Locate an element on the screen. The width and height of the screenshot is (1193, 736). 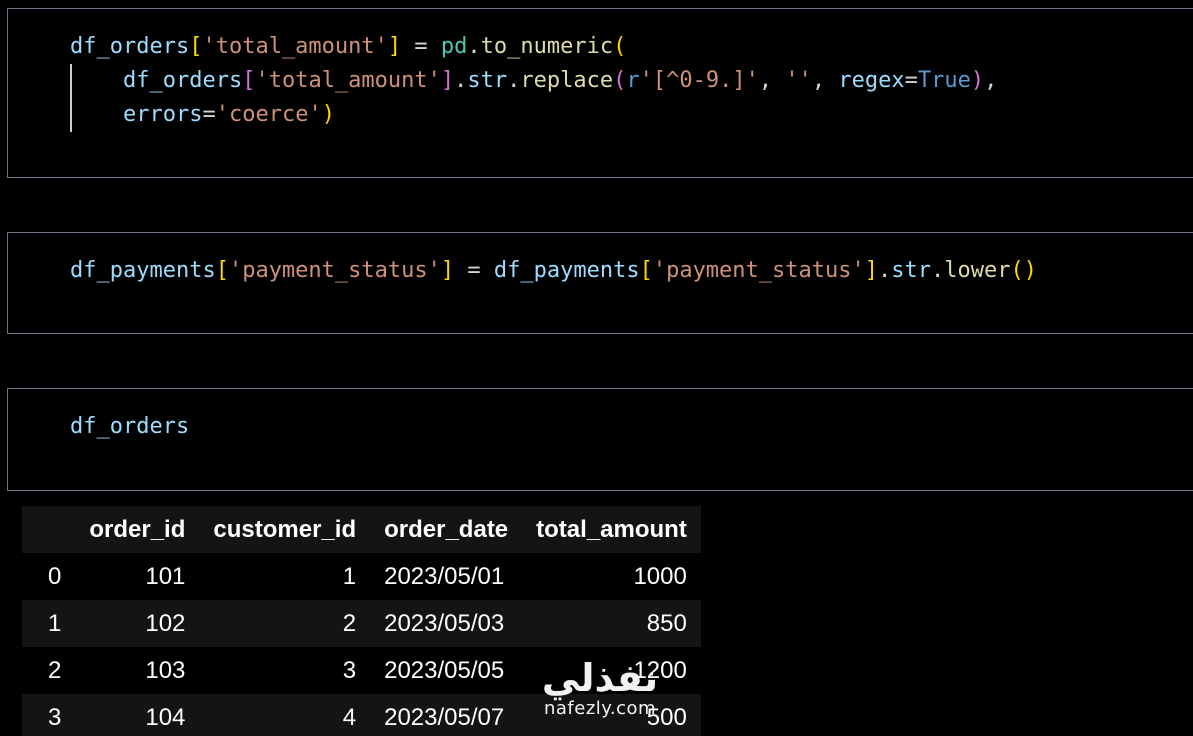
row-index: 0 is located at coordinates (55, 576).